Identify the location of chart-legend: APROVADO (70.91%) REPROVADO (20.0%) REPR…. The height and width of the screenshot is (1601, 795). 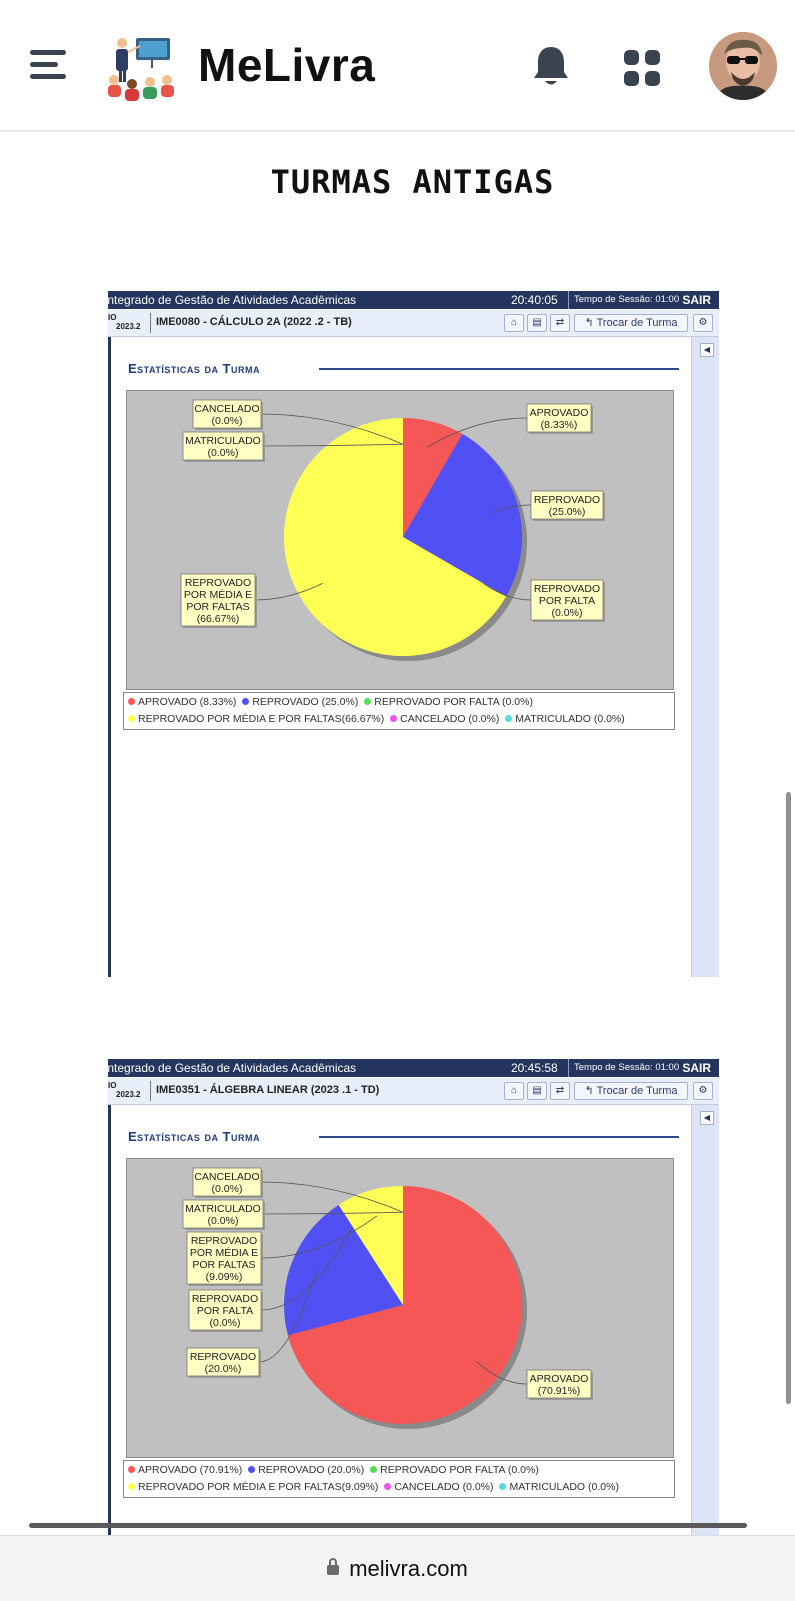
(399, 1479).